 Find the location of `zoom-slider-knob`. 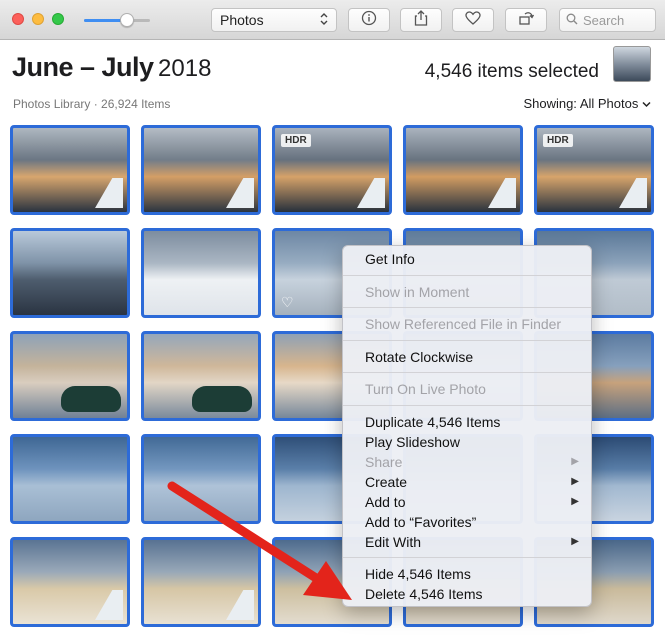

zoom-slider-knob is located at coordinates (126, 20).